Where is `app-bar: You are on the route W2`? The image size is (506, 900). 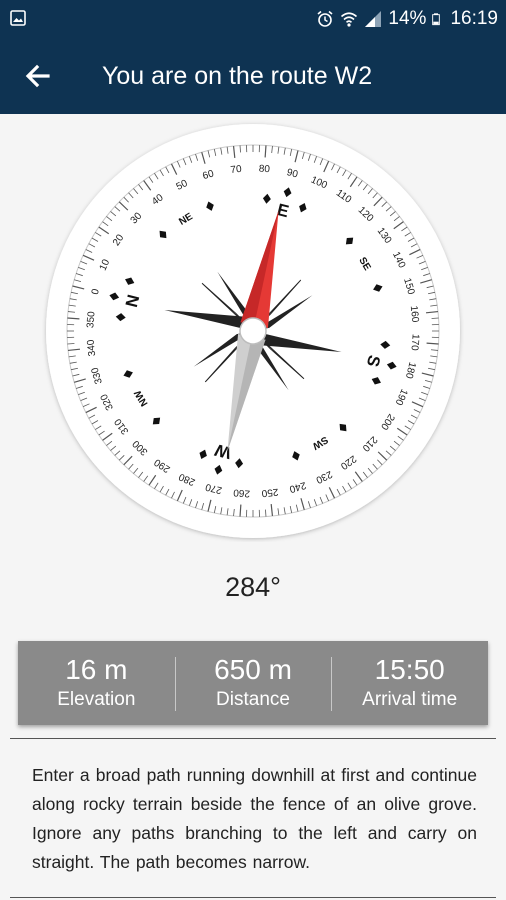
app-bar: You are on the route W2 is located at coordinates (253, 76).